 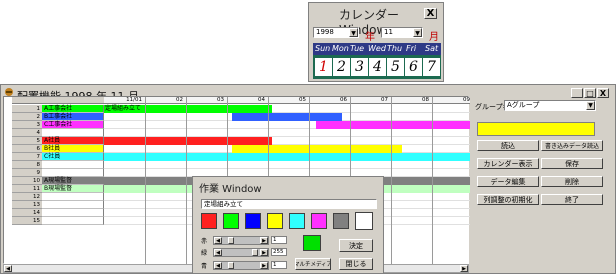 I want to click on month-value: 11, so click(x=388, y=32).